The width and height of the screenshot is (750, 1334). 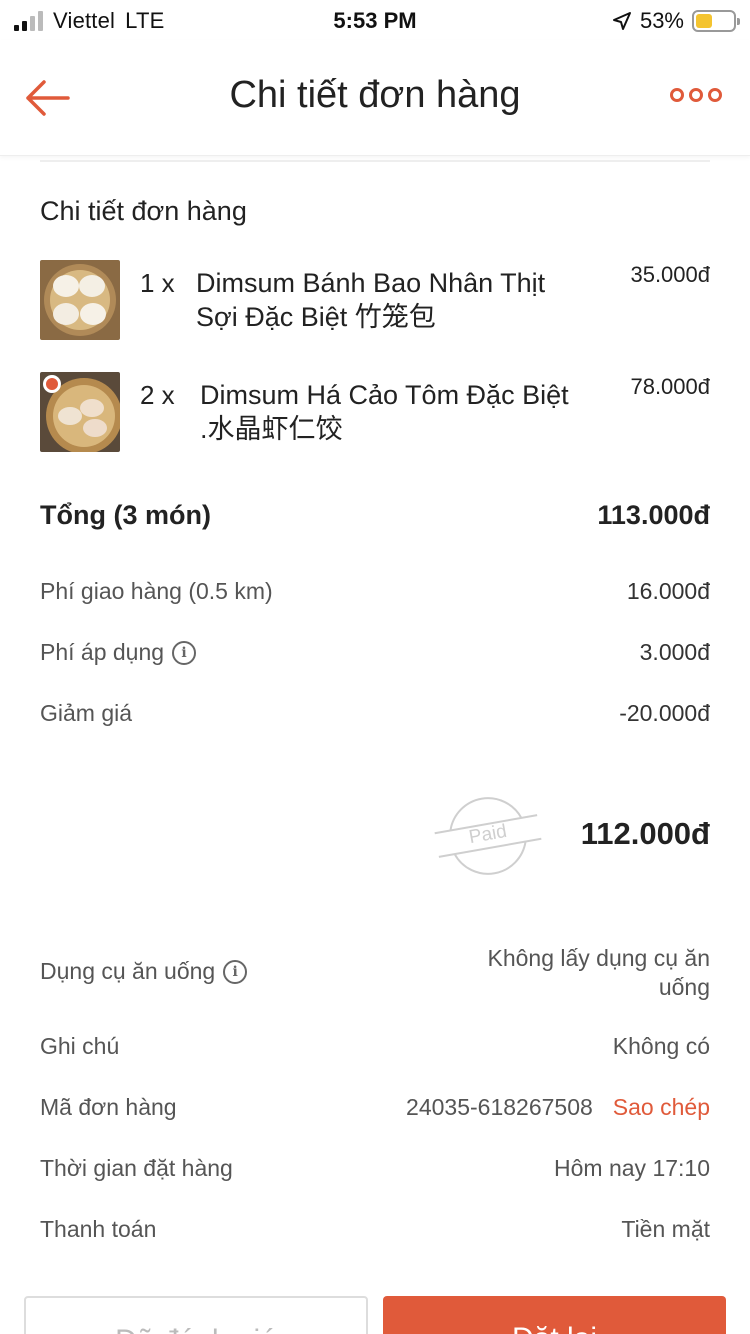 I want to click on item-quantity: 2 x, so click(x=157, y=395).